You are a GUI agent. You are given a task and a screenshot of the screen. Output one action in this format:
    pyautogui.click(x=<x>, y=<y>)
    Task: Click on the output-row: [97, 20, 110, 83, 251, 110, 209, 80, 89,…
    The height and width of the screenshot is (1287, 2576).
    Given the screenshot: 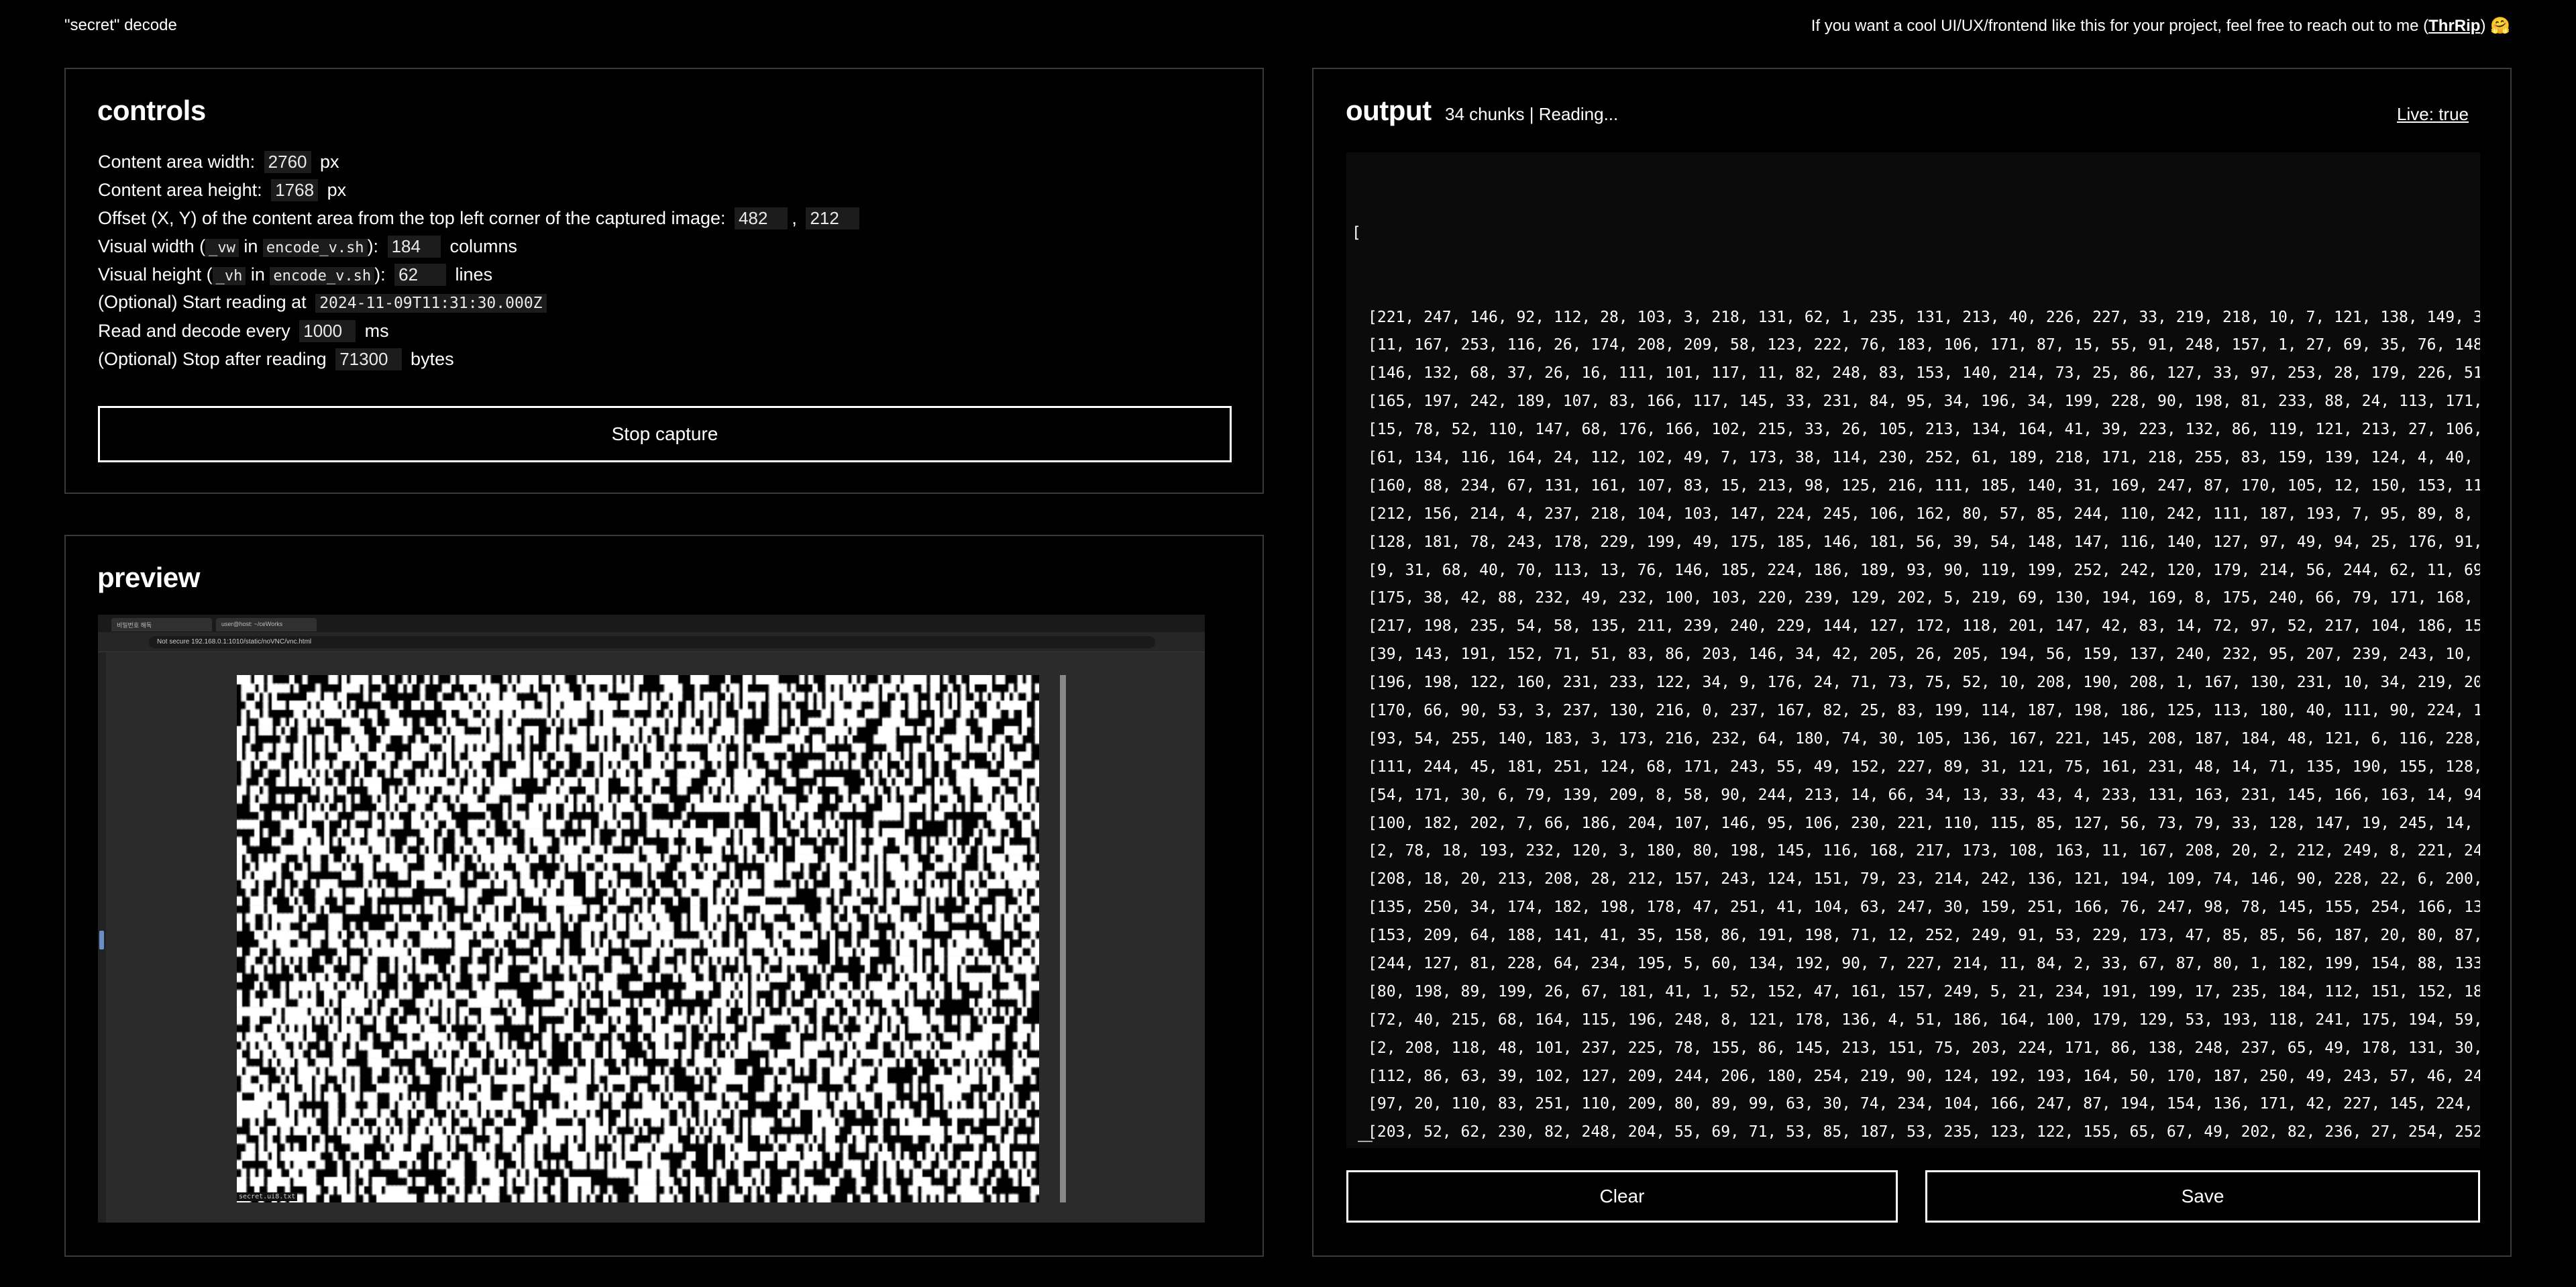 What is the action you would take?
    pyautogui.click(x=1924, y=1104)
    